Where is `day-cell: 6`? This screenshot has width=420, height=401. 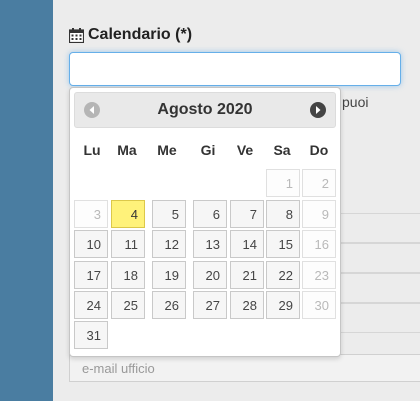 day-cell: 6 is located at coordinates (210, 214).